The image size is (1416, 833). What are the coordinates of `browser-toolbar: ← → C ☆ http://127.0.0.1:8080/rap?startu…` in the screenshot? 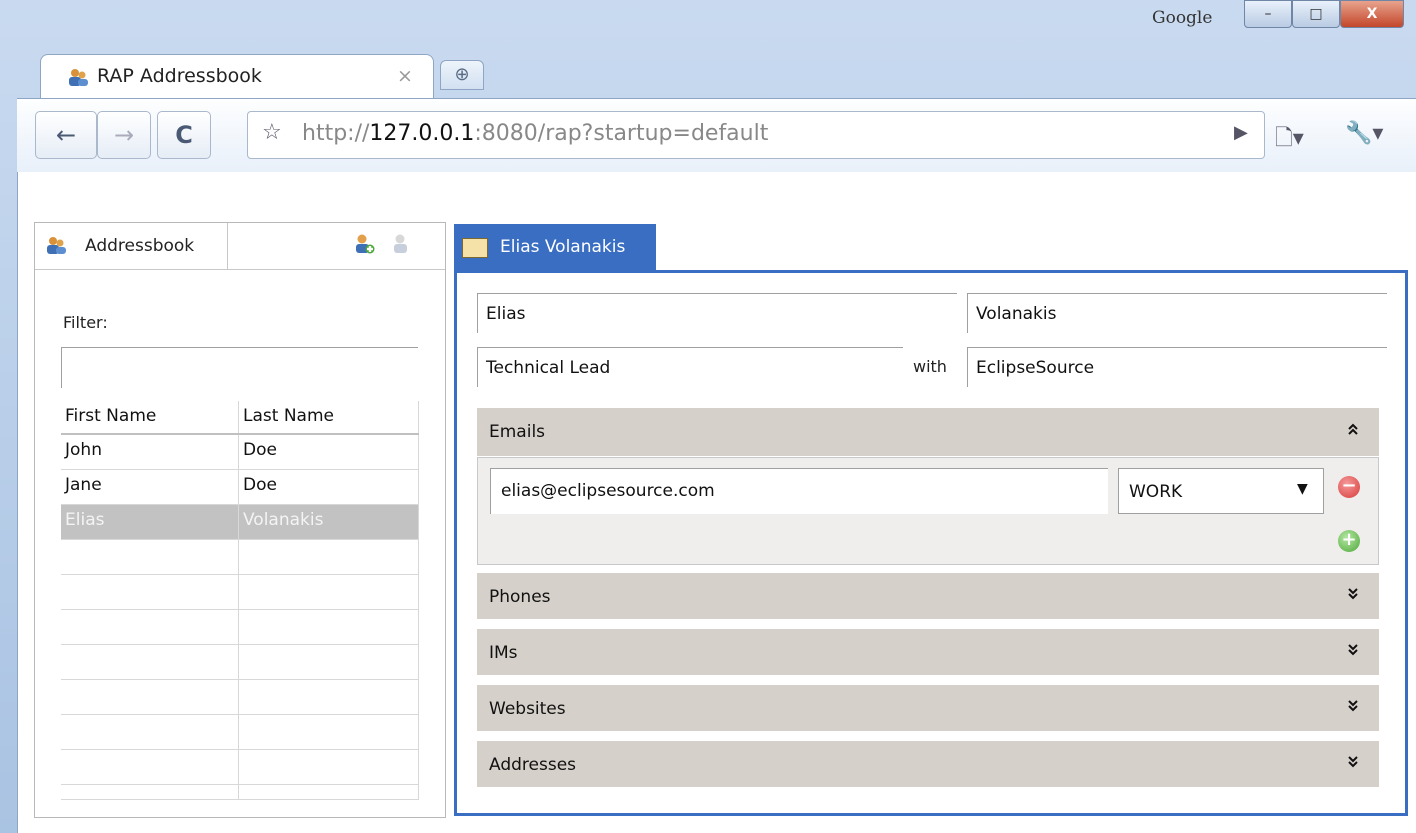 It's located at (716, 135).